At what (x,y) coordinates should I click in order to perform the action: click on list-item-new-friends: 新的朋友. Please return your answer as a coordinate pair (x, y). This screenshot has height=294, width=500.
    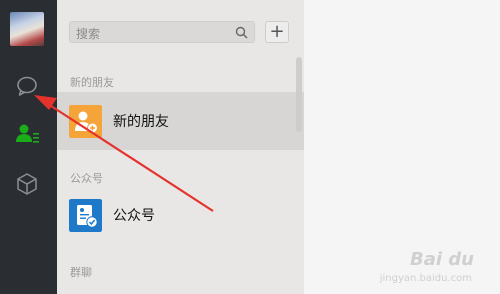
    Looking at the image, I should click on (180, 121).